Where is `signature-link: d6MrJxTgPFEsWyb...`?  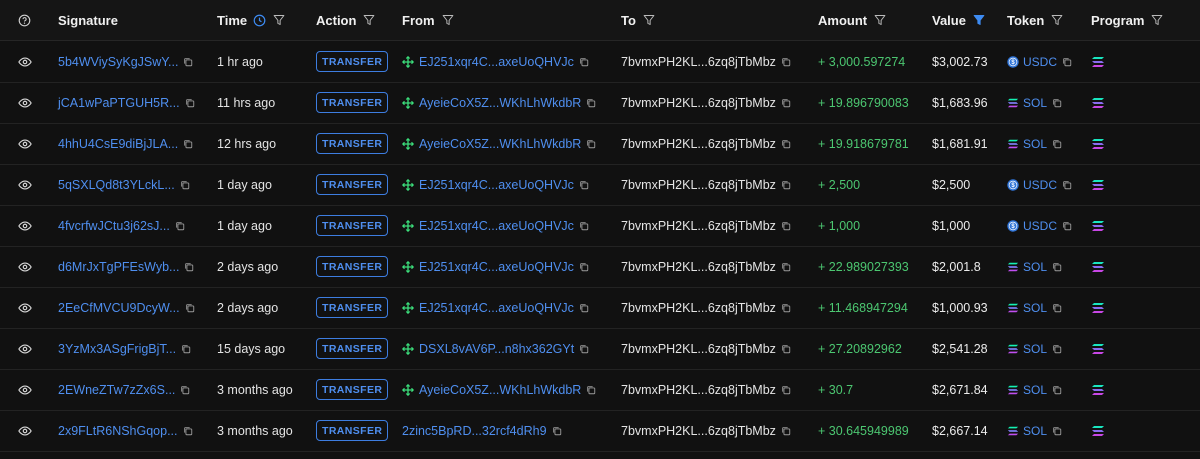
signature-link: d6MrJxTgPFEsWyb... is located at coordinates (118, 267).